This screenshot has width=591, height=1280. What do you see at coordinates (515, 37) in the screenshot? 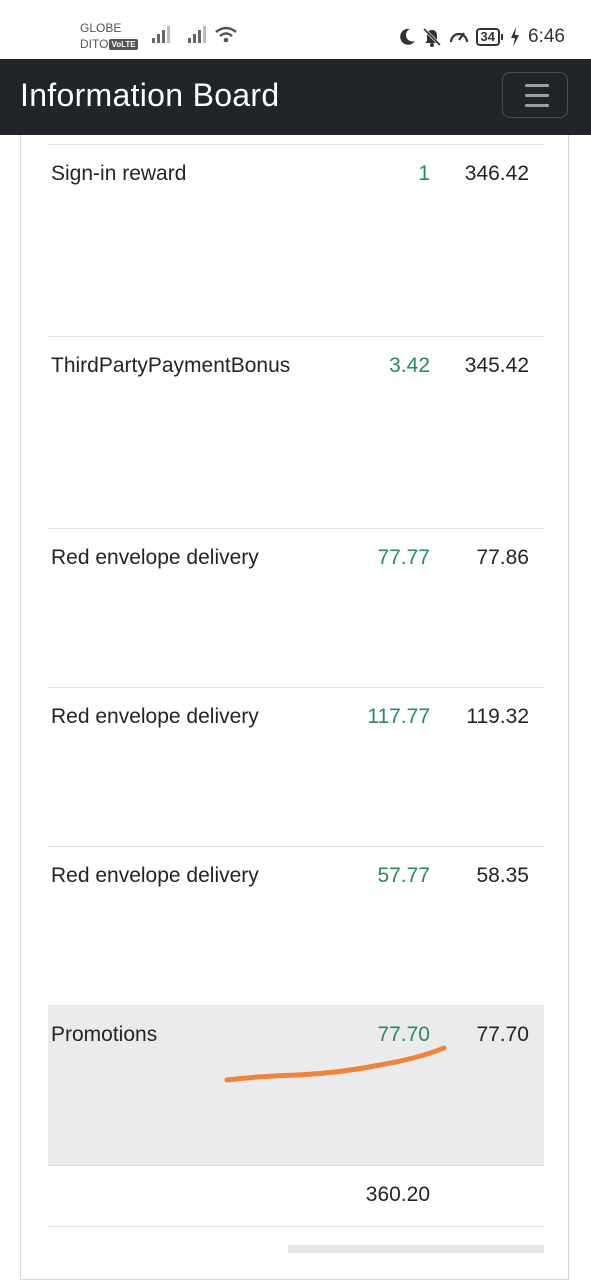
I see `charging-bolt-icon` at bounding box center [515, 37].